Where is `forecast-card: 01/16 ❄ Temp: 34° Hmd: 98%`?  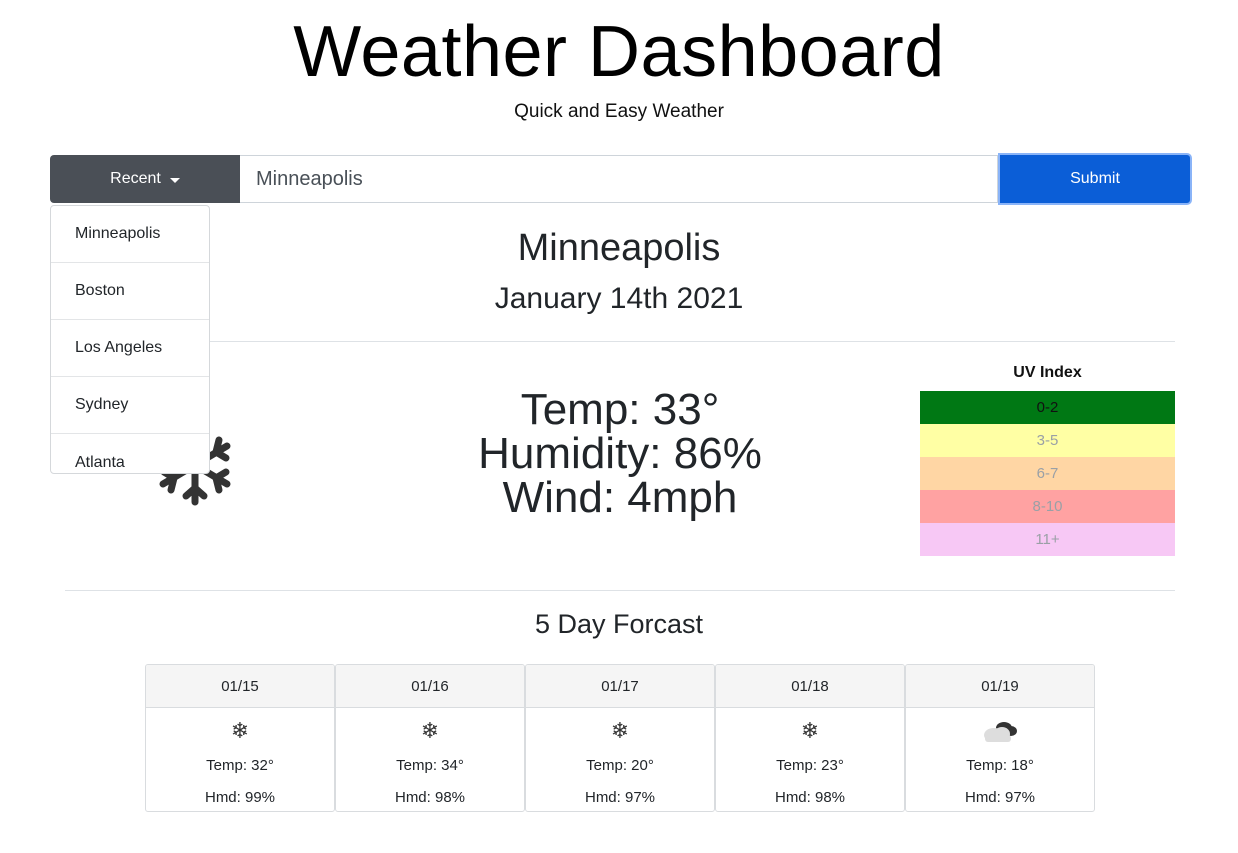
forecast-card: 01/16 ❄ Temp: 34° Hmd: 98% is located at coordinates (430, 738).